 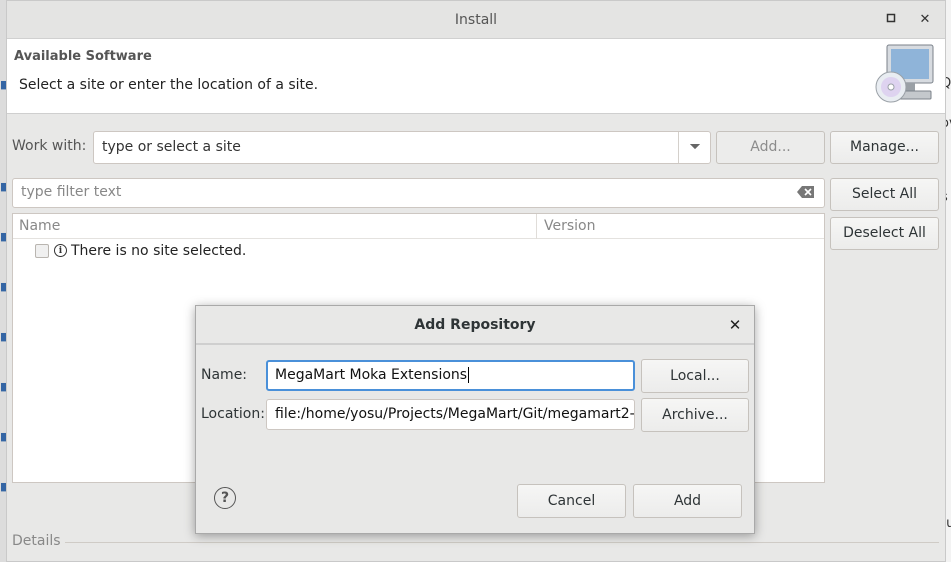 I want to click on row-checkbox, so click(x=42, y=251).